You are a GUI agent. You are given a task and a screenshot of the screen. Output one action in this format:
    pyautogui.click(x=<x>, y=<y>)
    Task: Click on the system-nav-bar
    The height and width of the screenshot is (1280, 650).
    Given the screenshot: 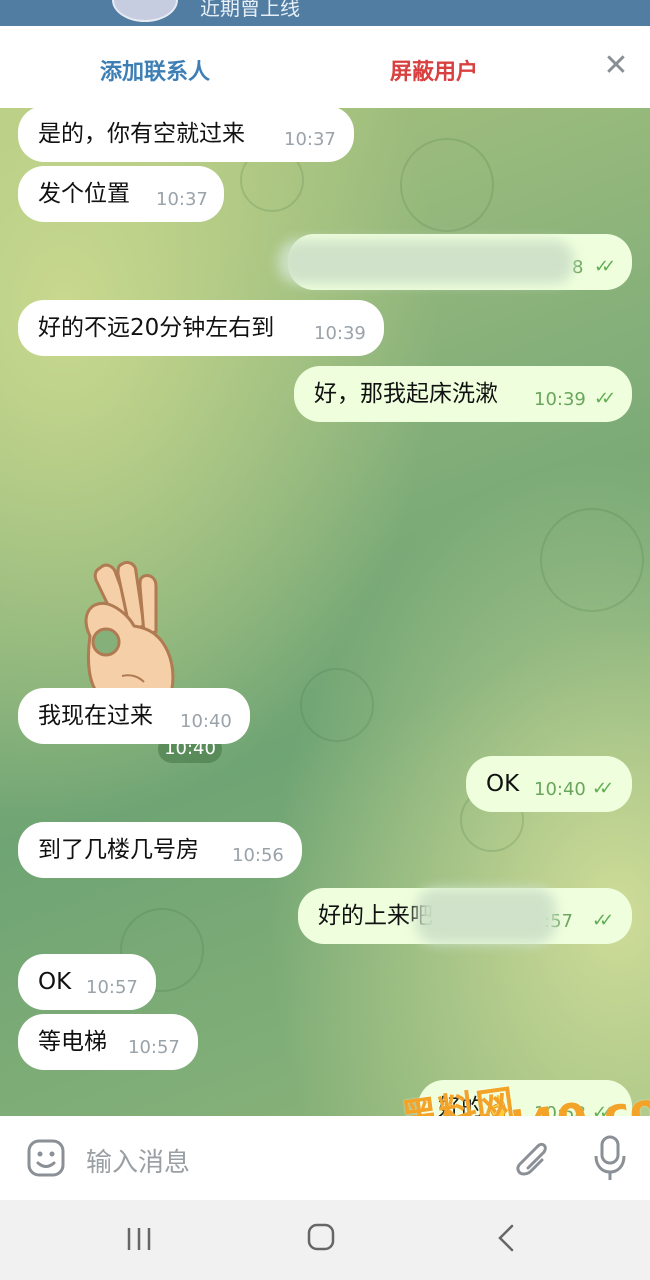 What is the action you would take?
    pyautogui.click(x=325, y=1240)
    